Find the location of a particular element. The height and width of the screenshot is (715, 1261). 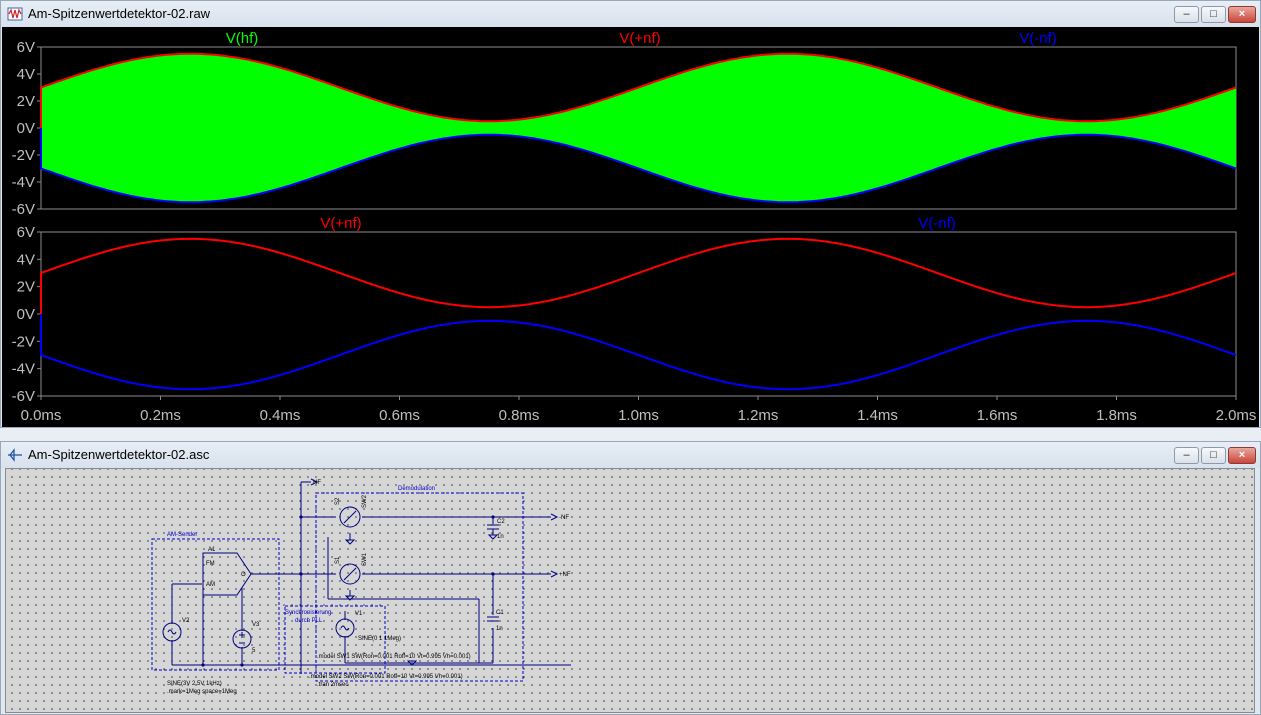

label-v3-value: 5 is located at coordinates (254, 651).